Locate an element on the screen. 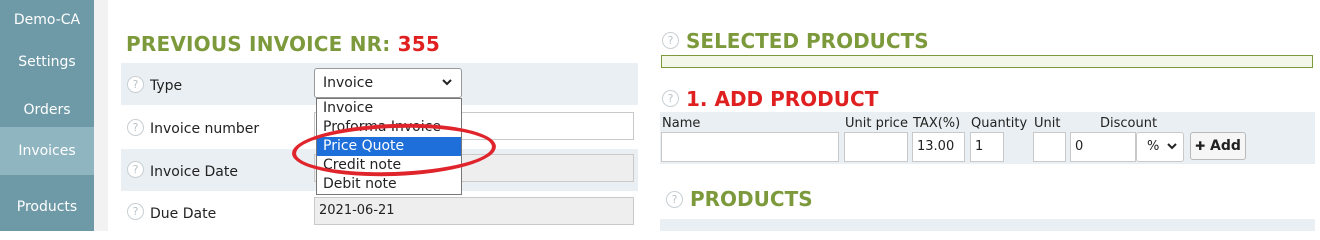 The height and width of the screenshot is (240, 1320). product-name-input is located at coordinates (750, 147).